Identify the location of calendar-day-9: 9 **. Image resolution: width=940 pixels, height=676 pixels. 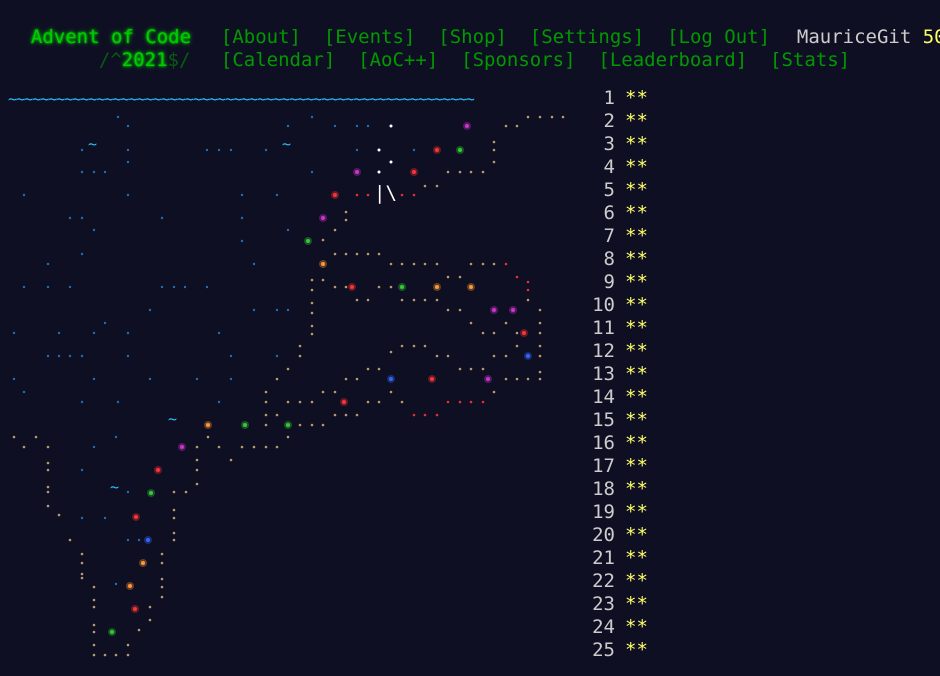
(616, 282).